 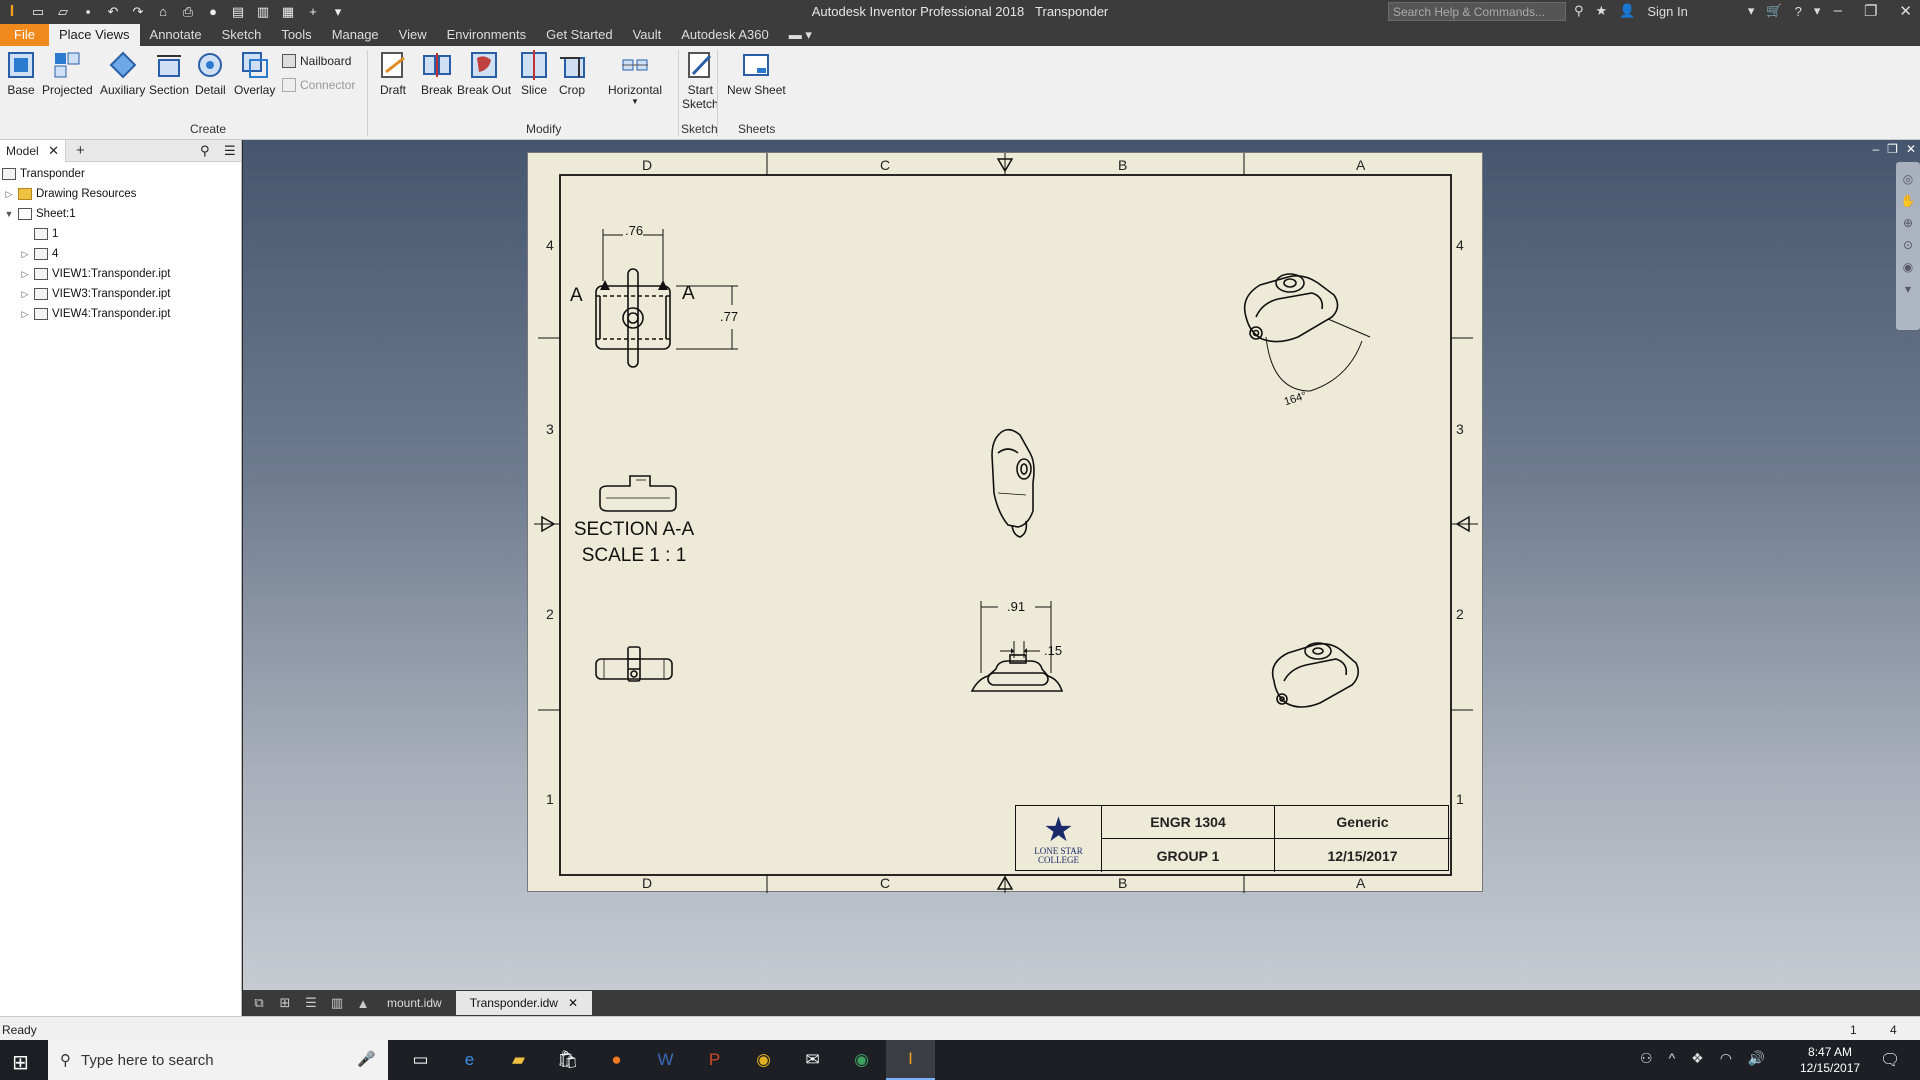 I want to click on tree-node-sheet-1: ▼ Sheet:1, so click(x=40, y=214).